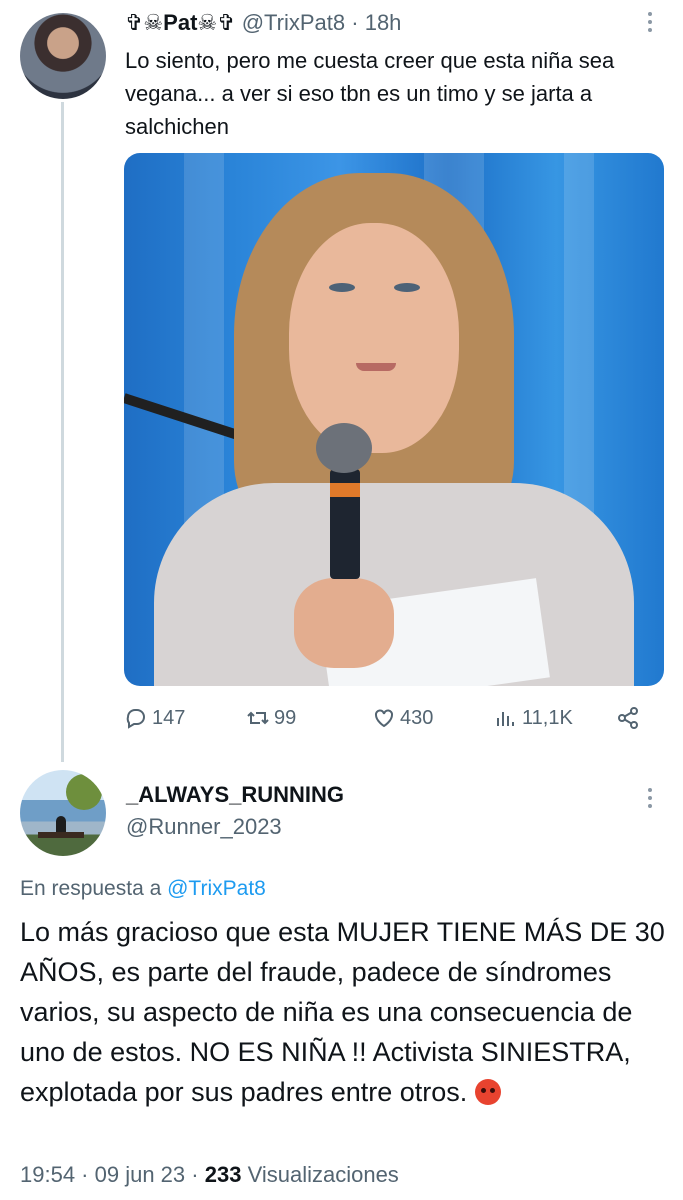 Image resolution: width=683 pixels, height=1200 pixels. What do you see at coordinates (374, 338) in the screenshot?
I see `photo-face` at bounding box center [374, 338].